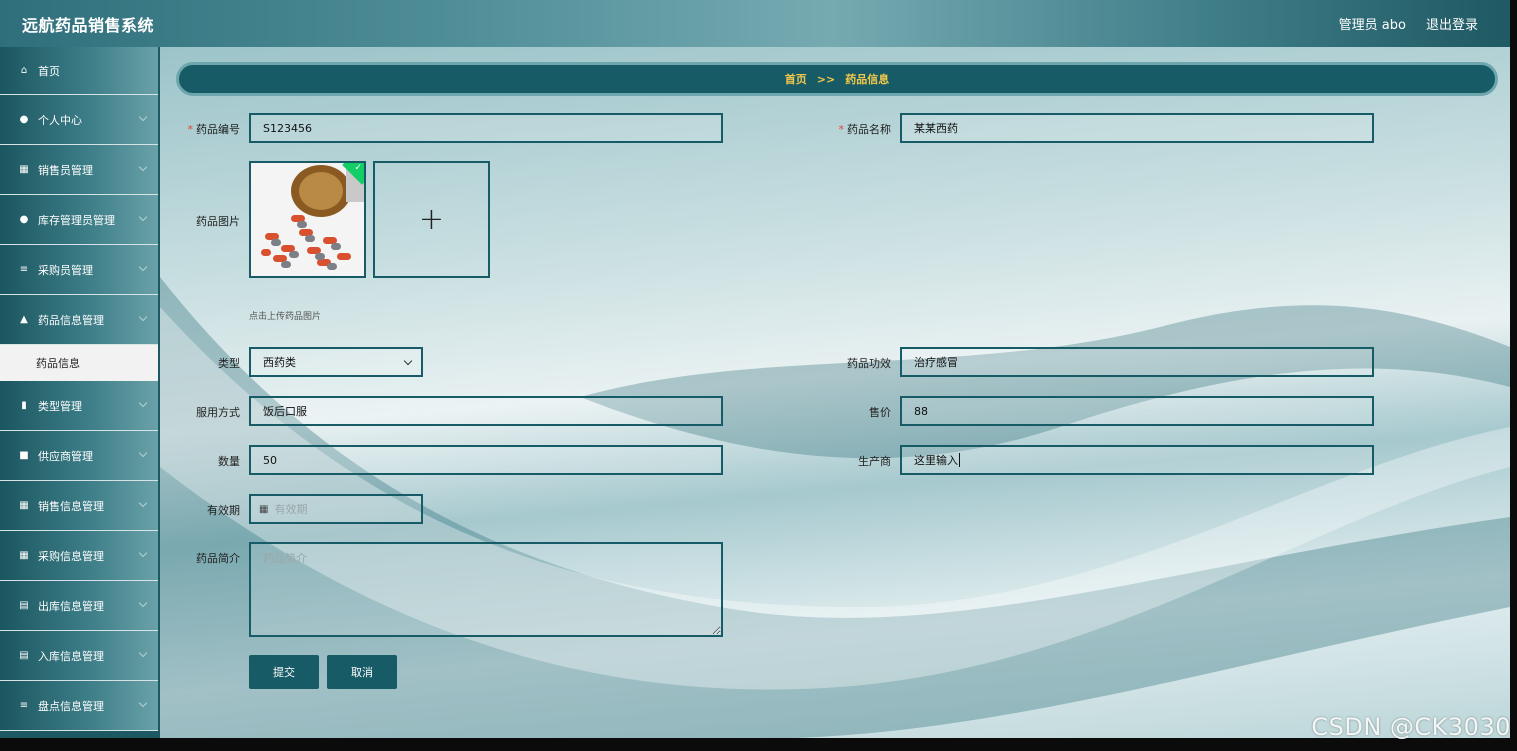 This screenshot has height=751, width=1517. I want to click on sidebar-item-label: 类型管理, so click(60, 406).